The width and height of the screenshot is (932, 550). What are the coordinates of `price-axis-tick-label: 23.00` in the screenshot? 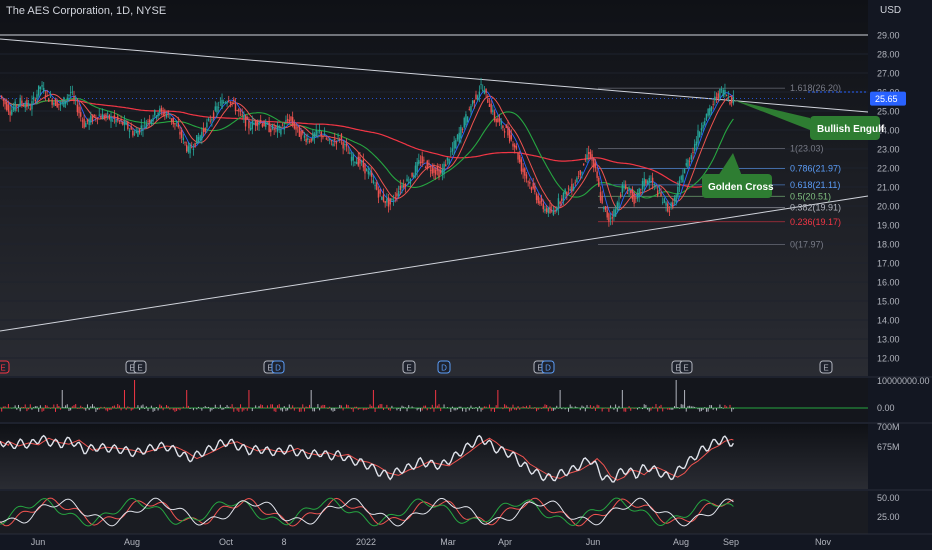 It's located at (888, 150).